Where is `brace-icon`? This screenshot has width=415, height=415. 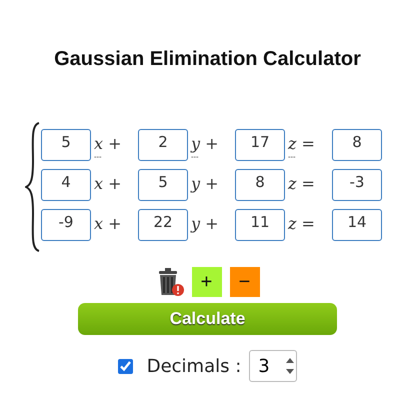
brace-icon is located at coordinates (33, 187).